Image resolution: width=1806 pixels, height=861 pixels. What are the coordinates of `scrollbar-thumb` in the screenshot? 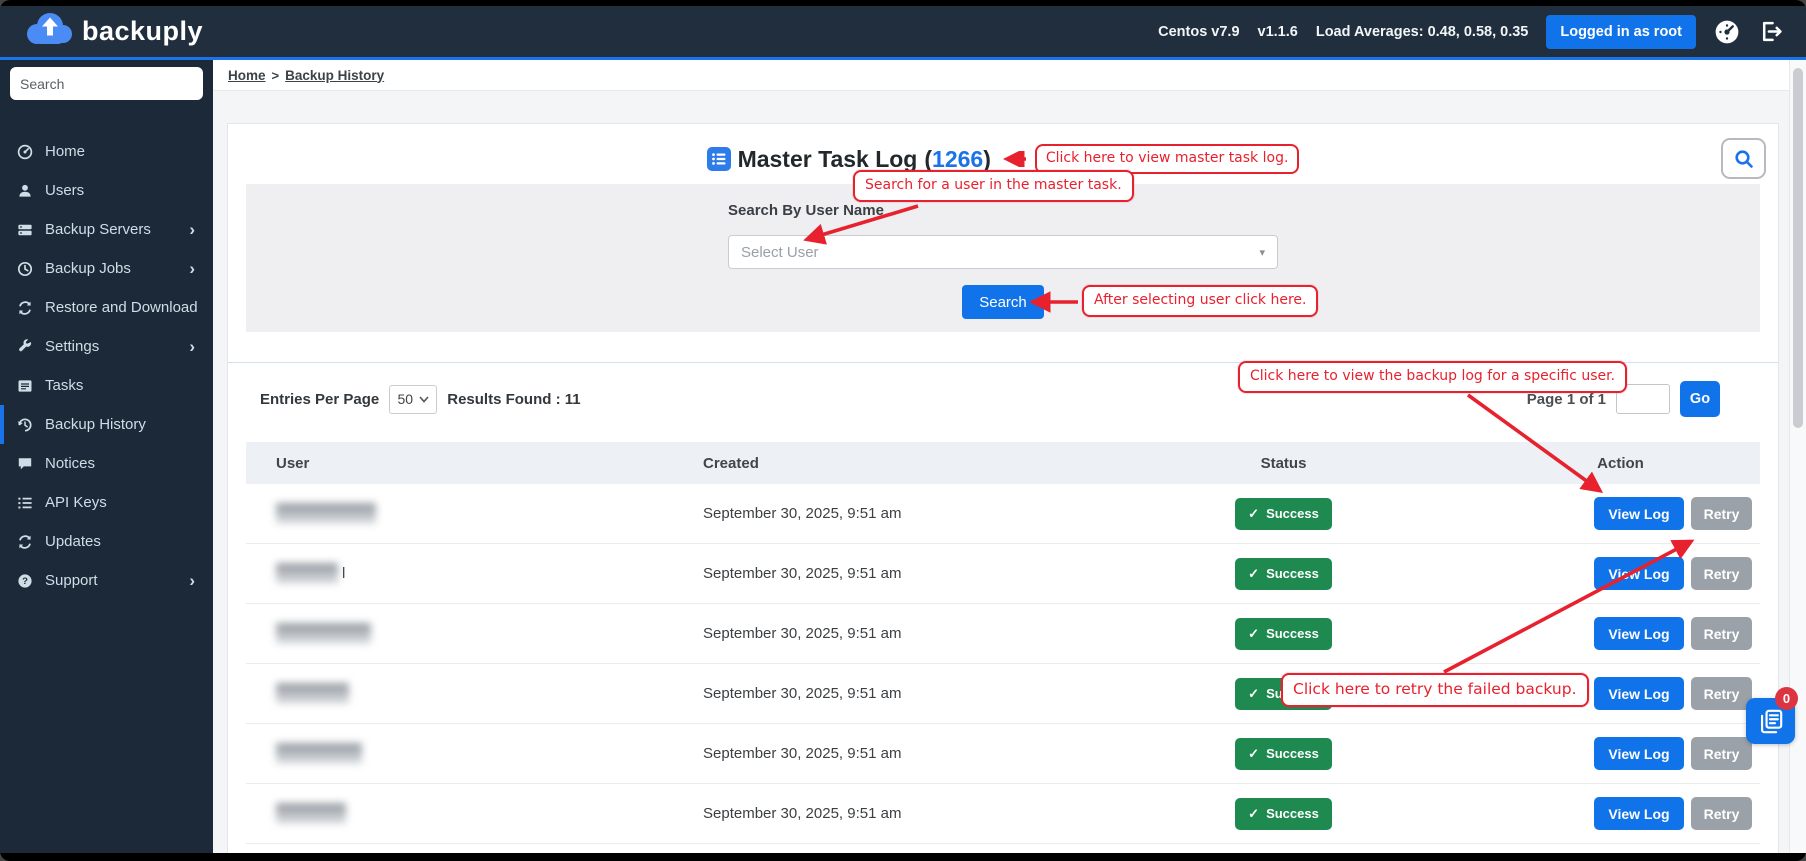 It's located at (1798, 248).